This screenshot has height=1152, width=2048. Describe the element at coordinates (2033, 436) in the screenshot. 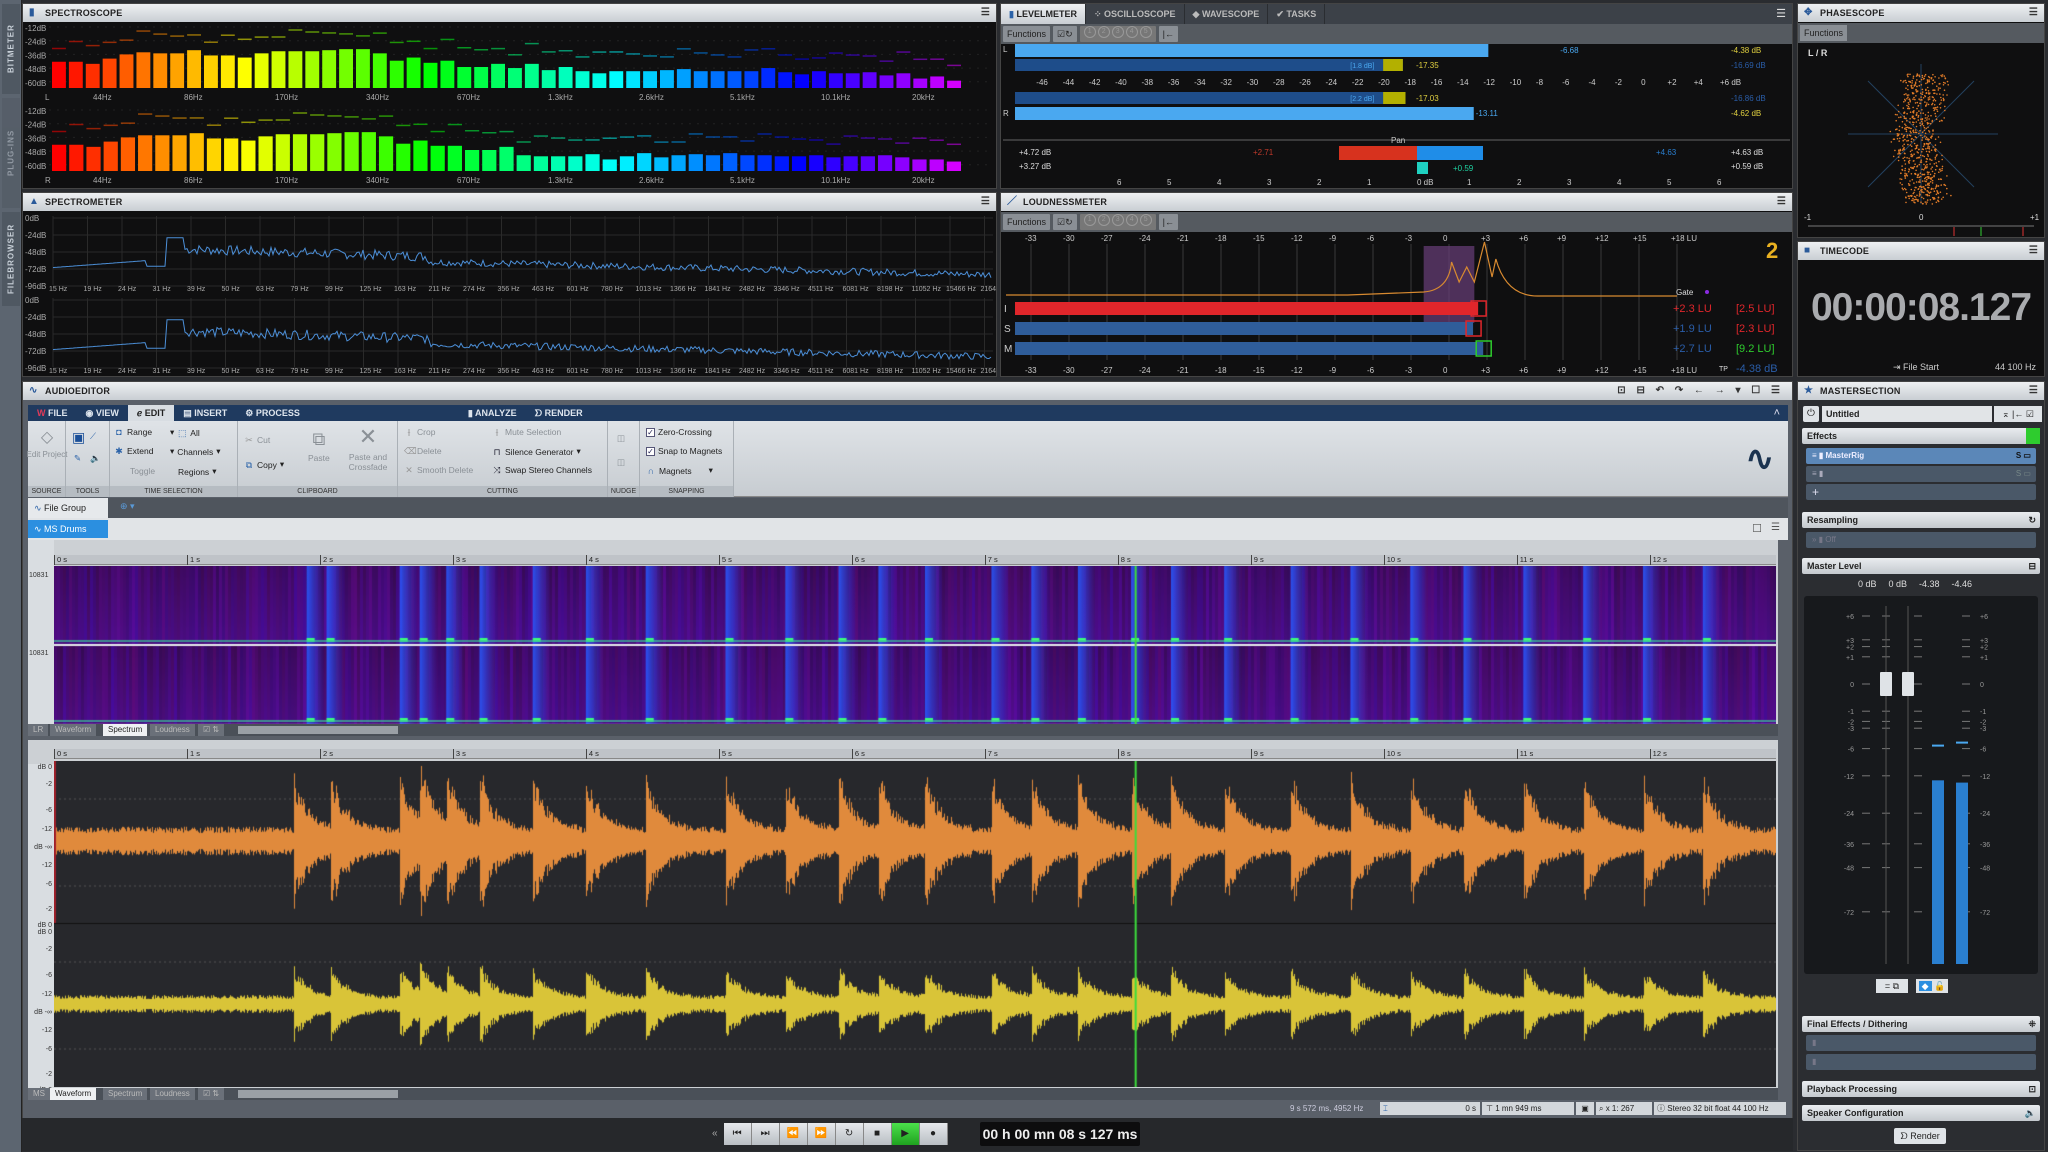

I see `effects-on-icon` at that location.